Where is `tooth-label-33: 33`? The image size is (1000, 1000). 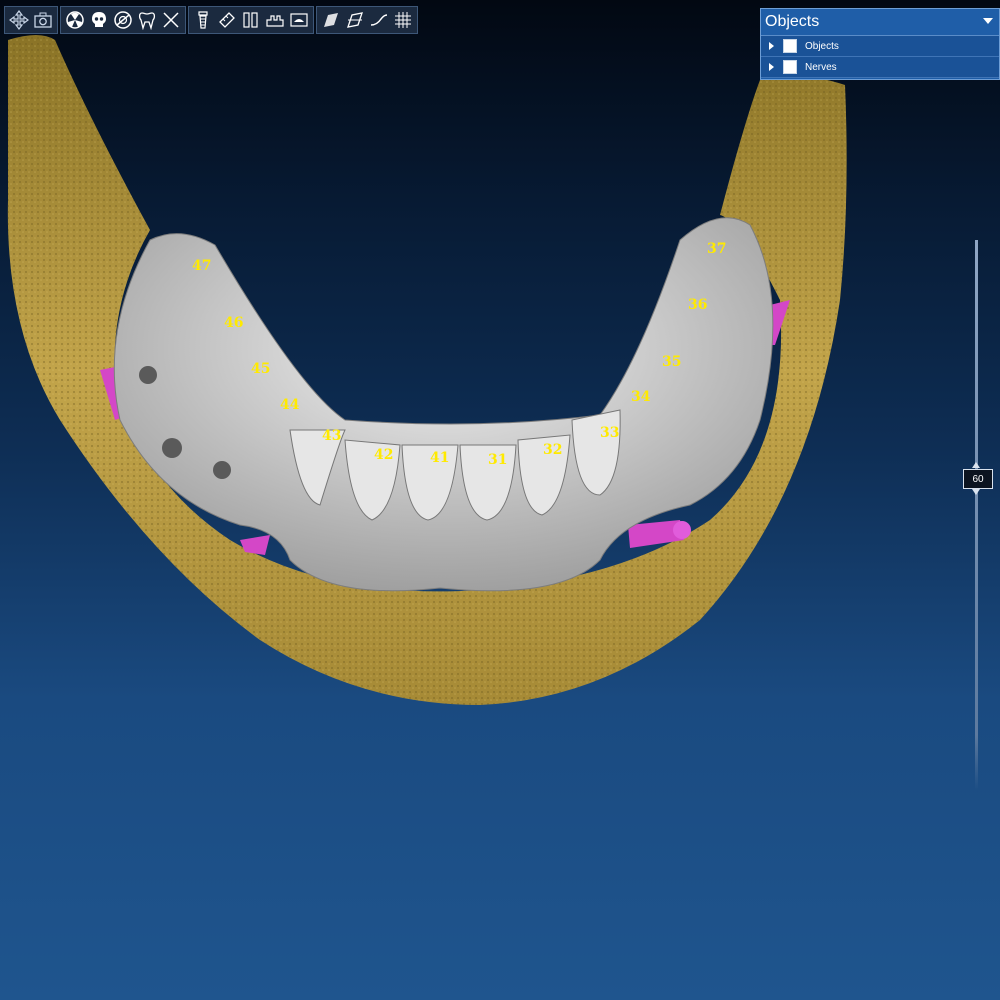
tooth-label-33: 33 is located at coordinates (609, 433).